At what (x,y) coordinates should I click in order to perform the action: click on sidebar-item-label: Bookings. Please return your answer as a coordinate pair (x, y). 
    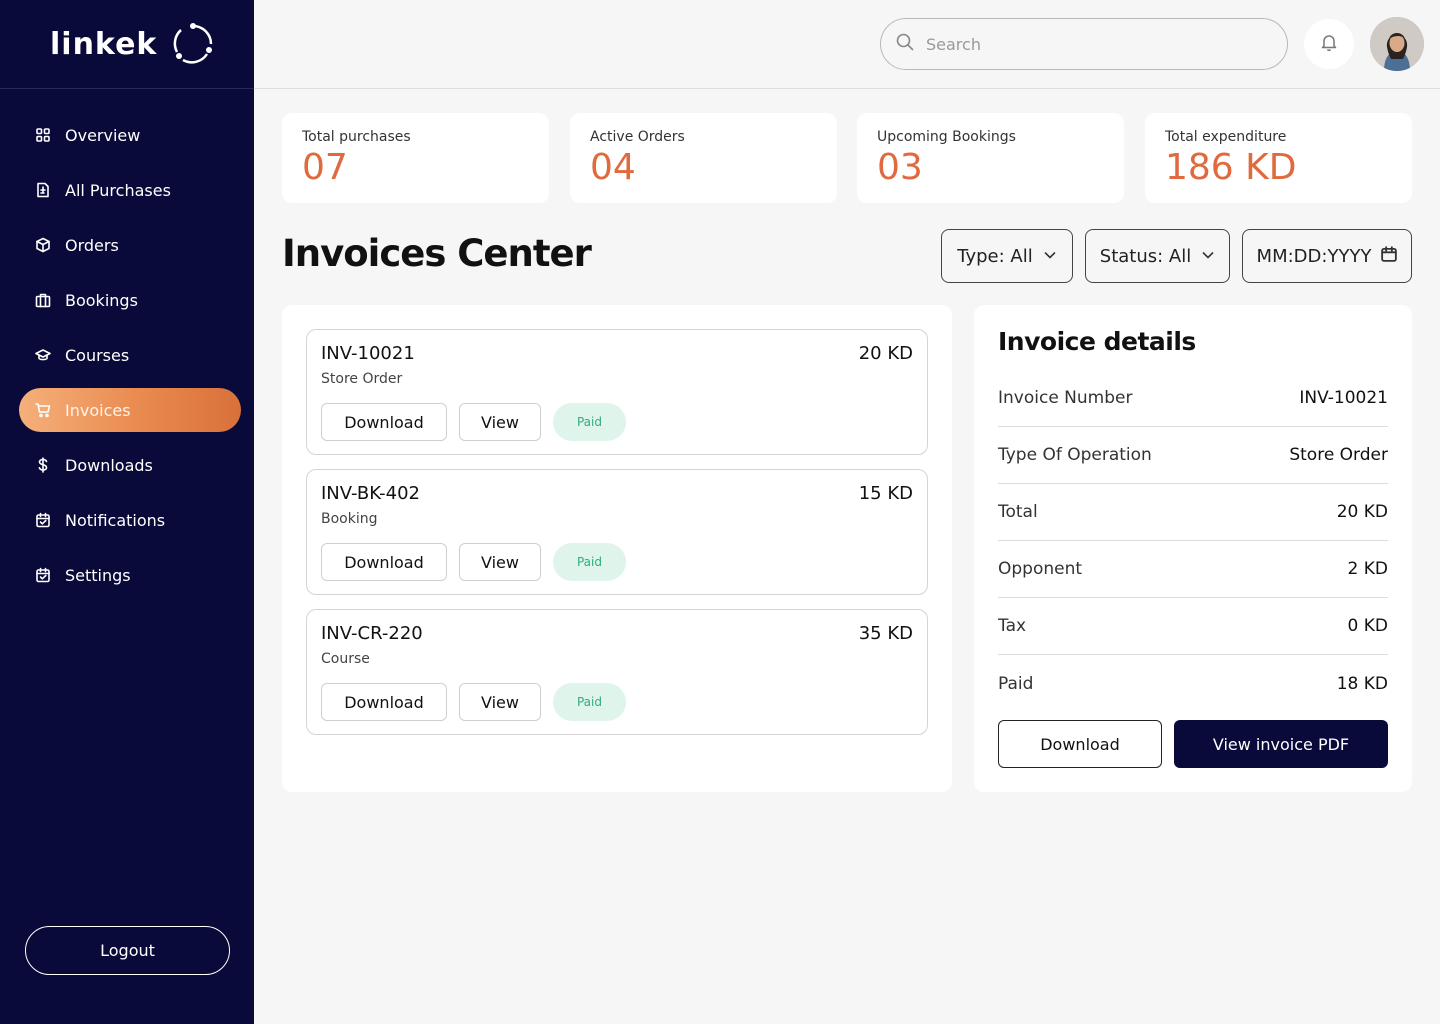
    Looking at the image, I should click on (101, 300).